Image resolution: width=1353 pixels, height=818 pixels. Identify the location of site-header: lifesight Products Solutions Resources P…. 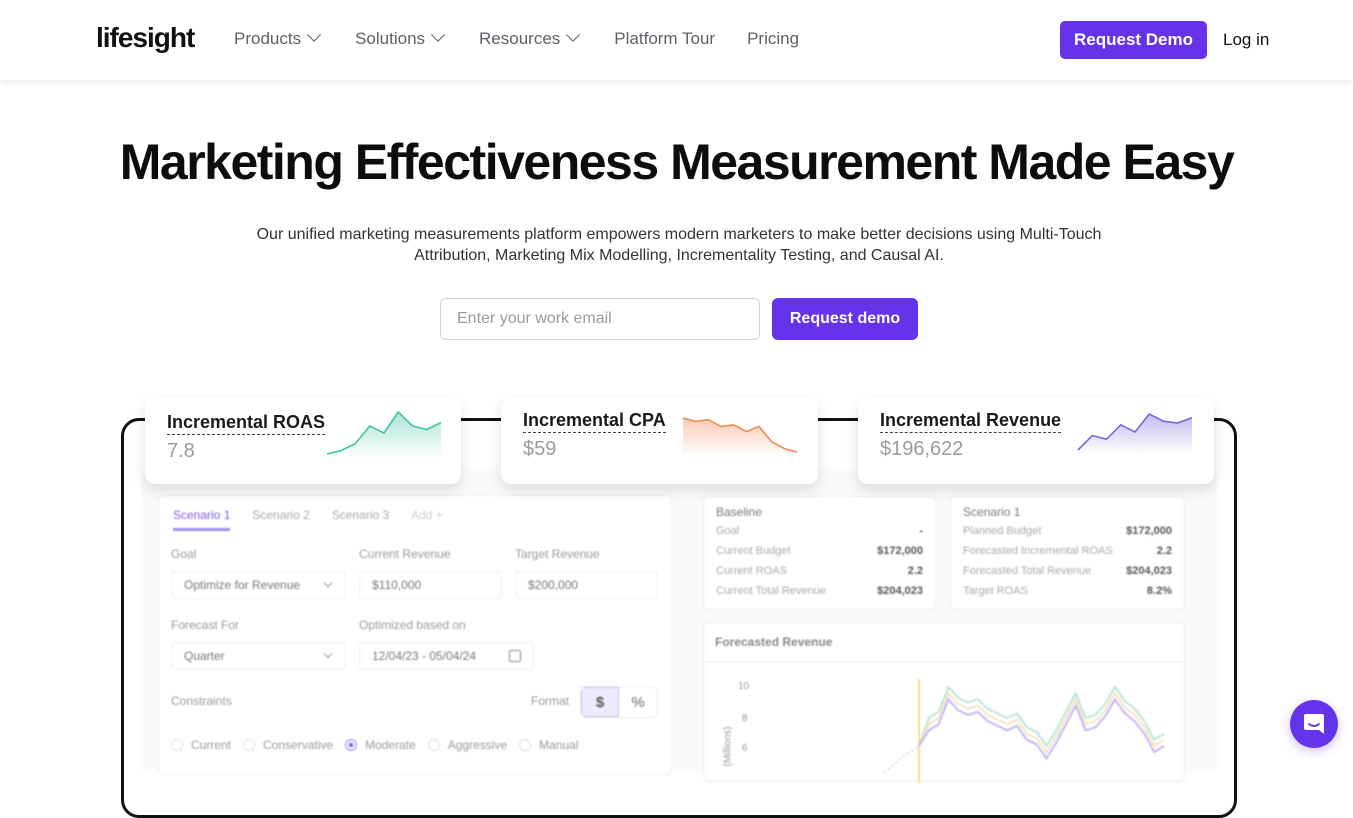
(676, 40).